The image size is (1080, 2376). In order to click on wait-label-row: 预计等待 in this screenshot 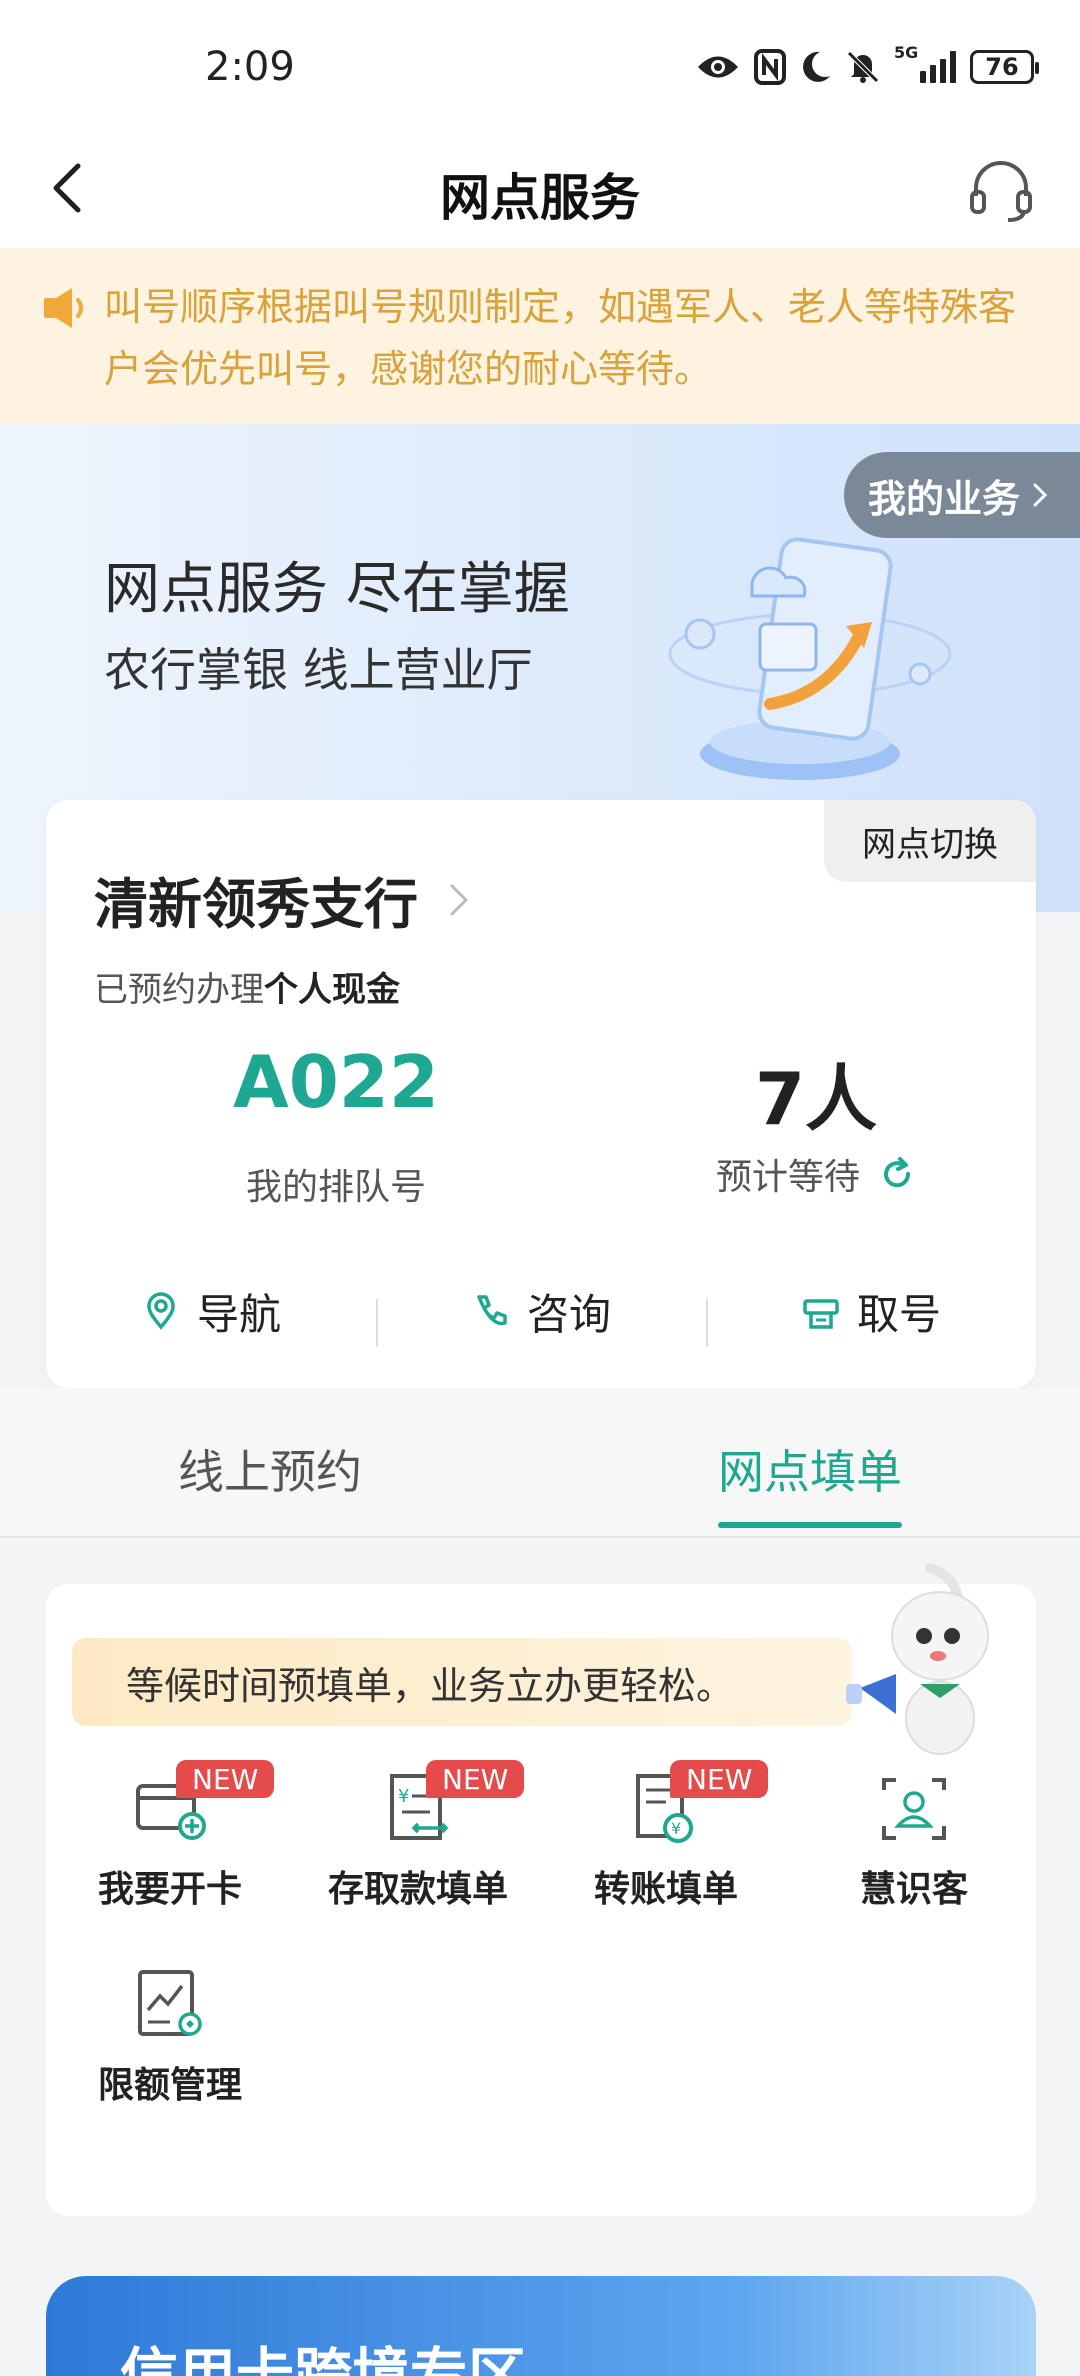, I will do `click(816, 1174)`.